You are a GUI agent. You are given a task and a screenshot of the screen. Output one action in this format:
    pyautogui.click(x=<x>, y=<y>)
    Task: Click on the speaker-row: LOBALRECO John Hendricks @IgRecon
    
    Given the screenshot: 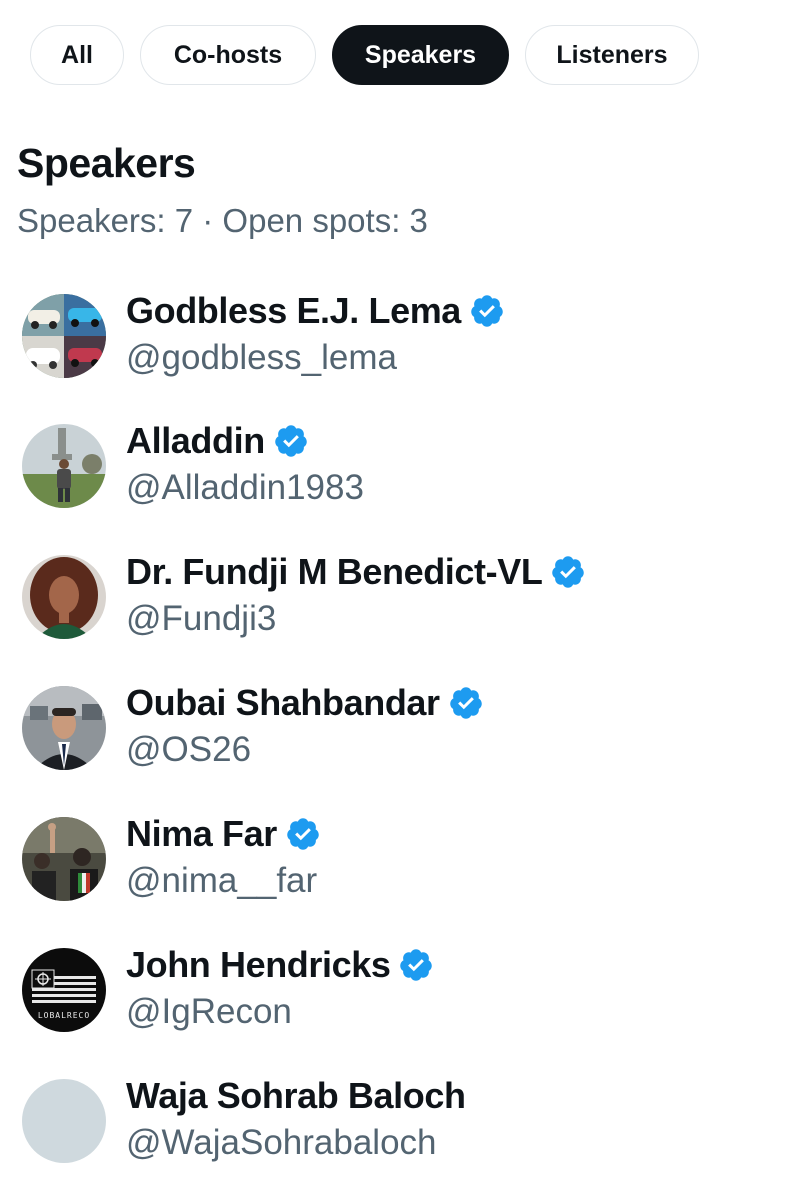 What is the action you would take?
    pyautogui.click(x=398, y=1001)
    